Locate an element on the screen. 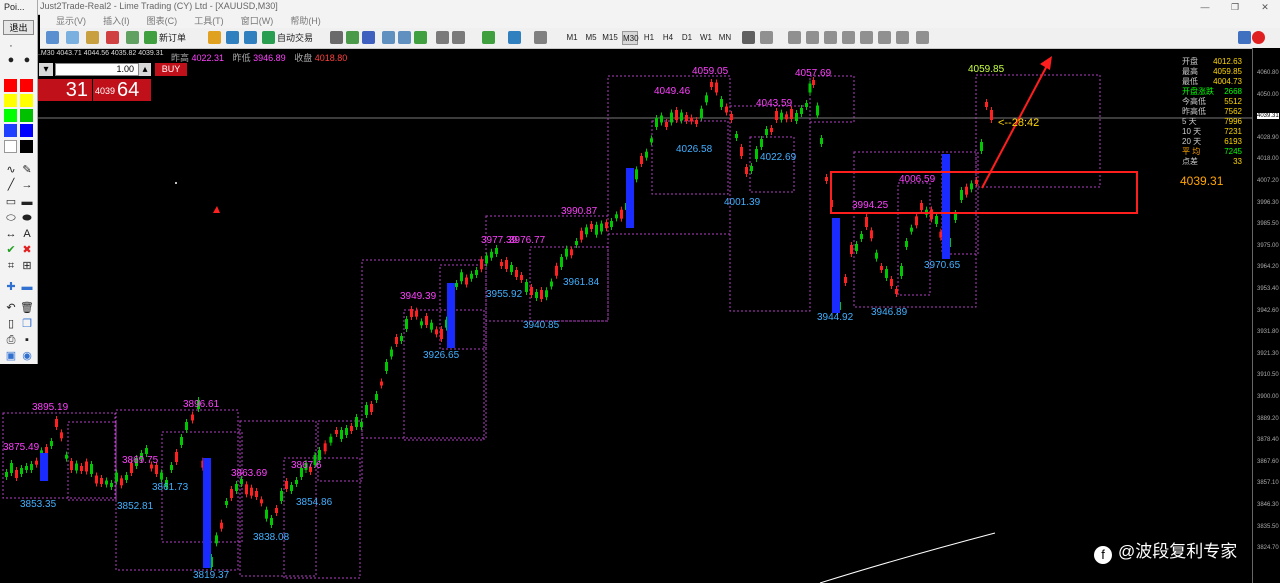 This screenshot has width=1280, height=583. zoom-in-icon is located at coordinates (388, 37).